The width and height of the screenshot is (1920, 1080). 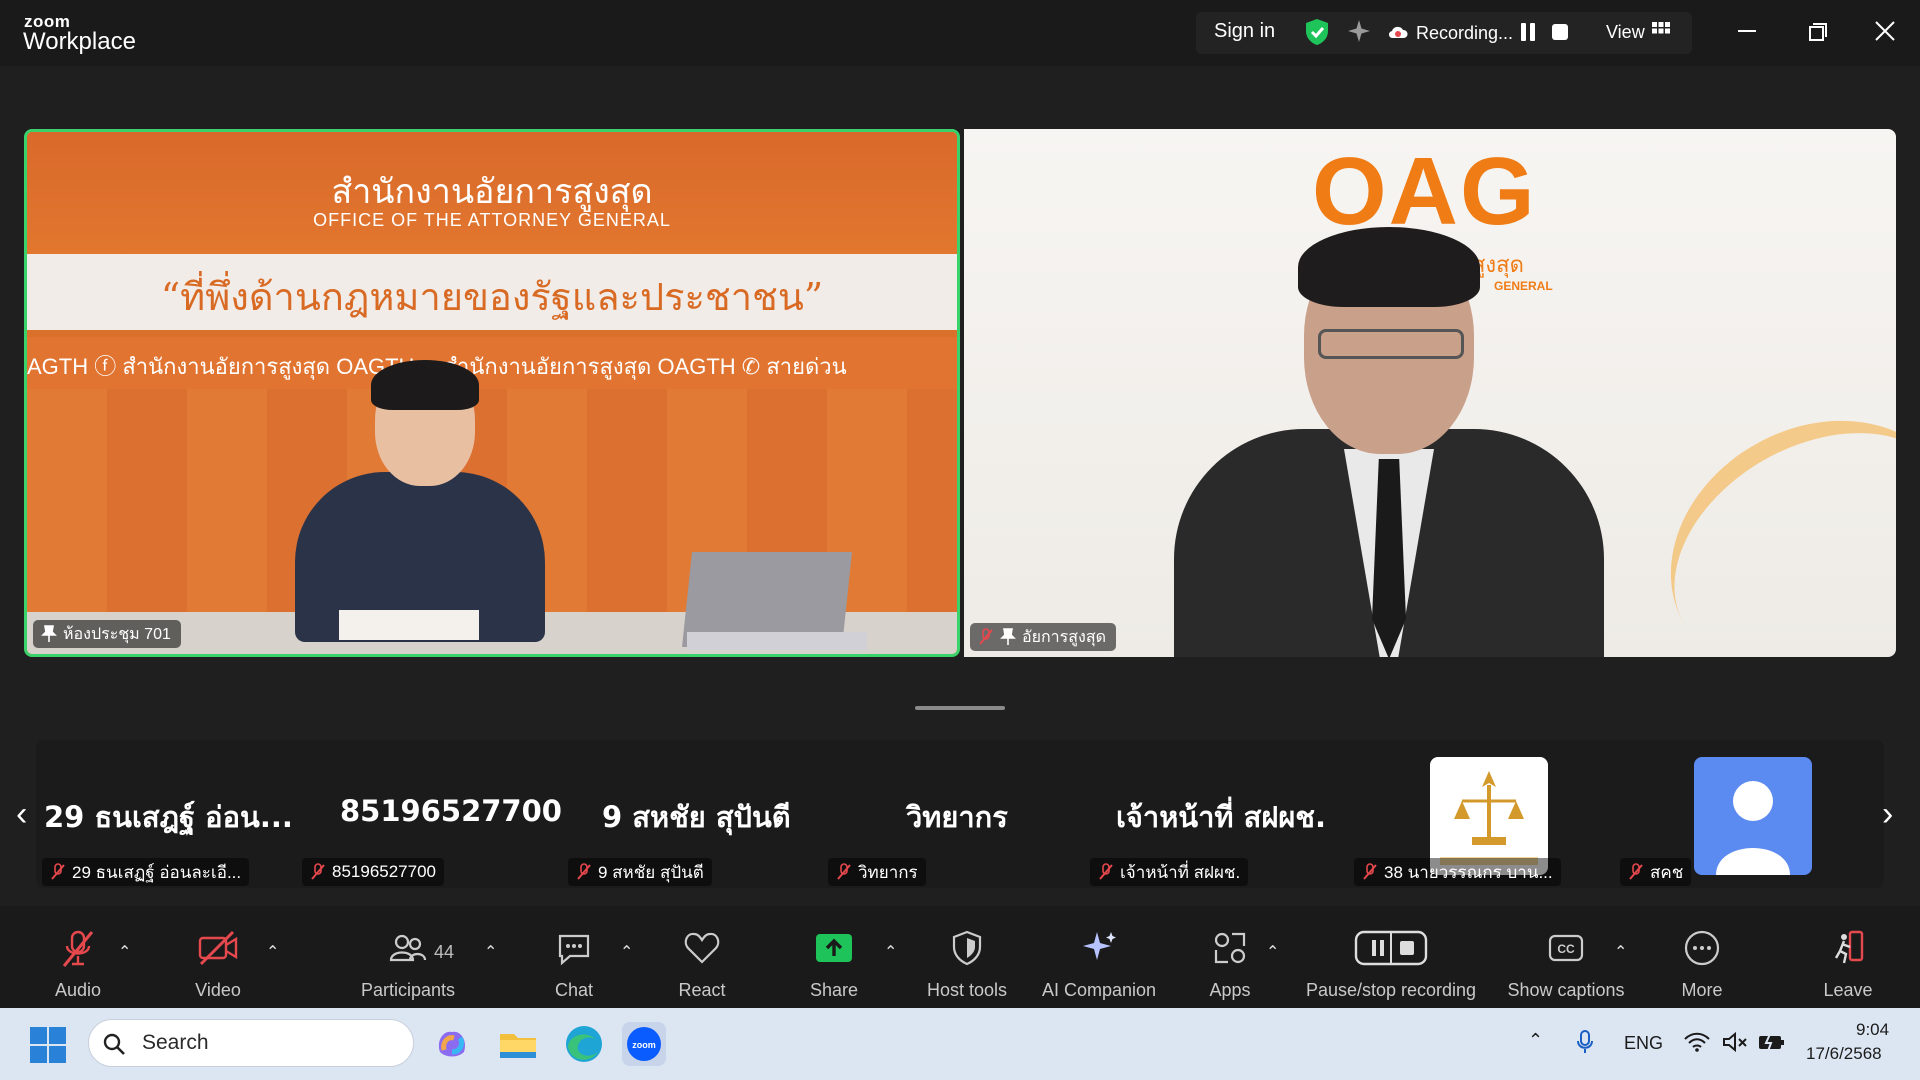 What do you see at coordinates (409, 625) in the screenshot?
I see `desk-nameplate` at bounding box center [409, 625].